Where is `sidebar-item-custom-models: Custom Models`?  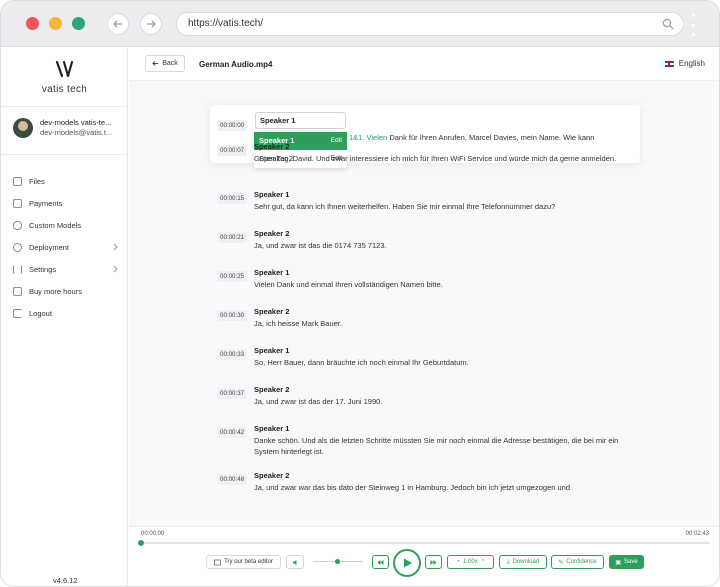 sidebar-item-custom-models: Custom Models is located at coordinates (67, 225).